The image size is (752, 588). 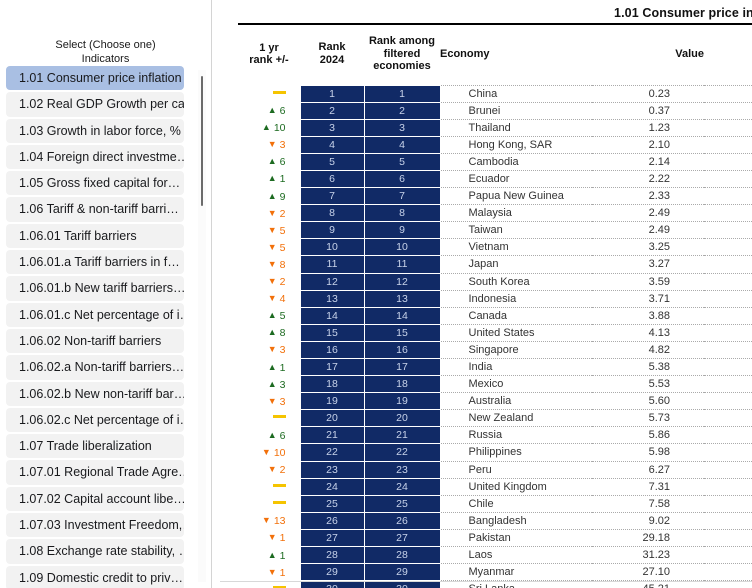 What do you see at coordinates (332, 538) in the screenshot?
I see `rank-2024-cell: 27` at bounding box center [332, 538].